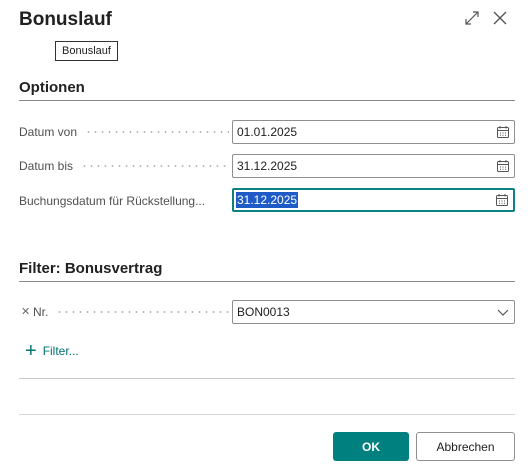  I want to click on date-to-label: Datum bis, so click(124, 166).